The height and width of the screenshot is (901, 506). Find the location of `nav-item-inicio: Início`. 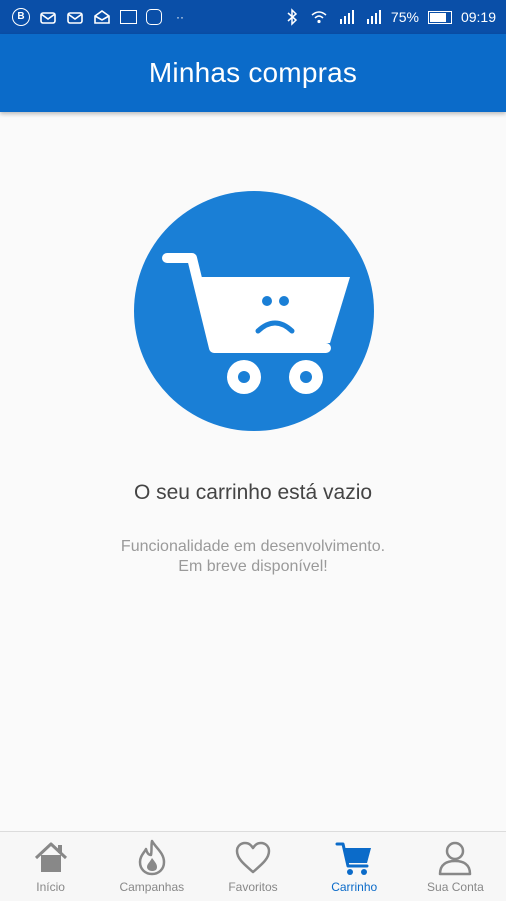

nav-item-inicio: Início is located at coordinates (50, 866).